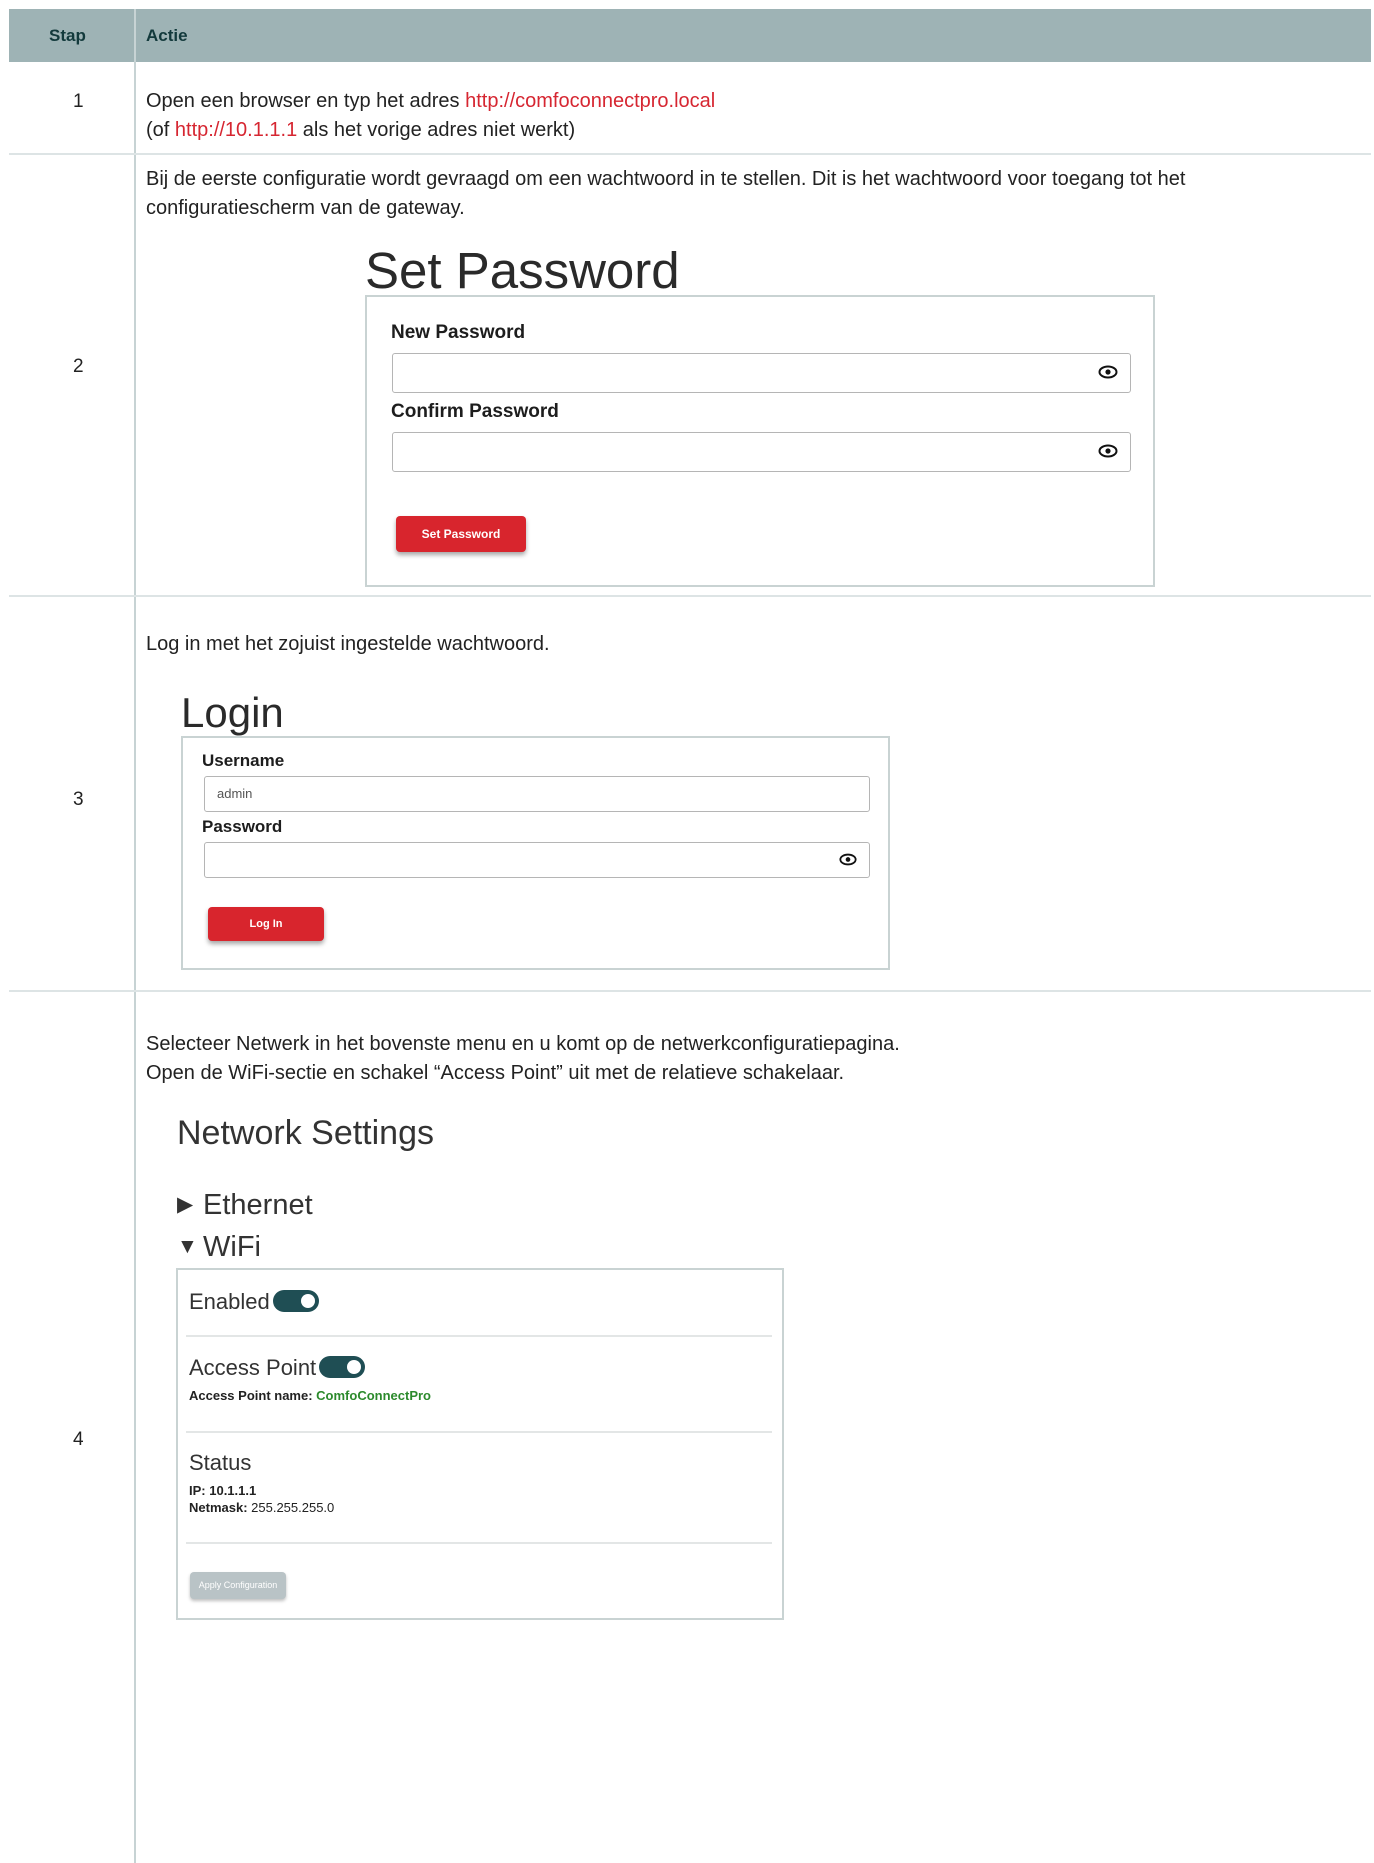 Image resolution: width=1374 pixels, height=1863 pixels. Describe the element at coordinates (229, 1301) in the screenshot. I see `enabled-label: Enabled` at that location.